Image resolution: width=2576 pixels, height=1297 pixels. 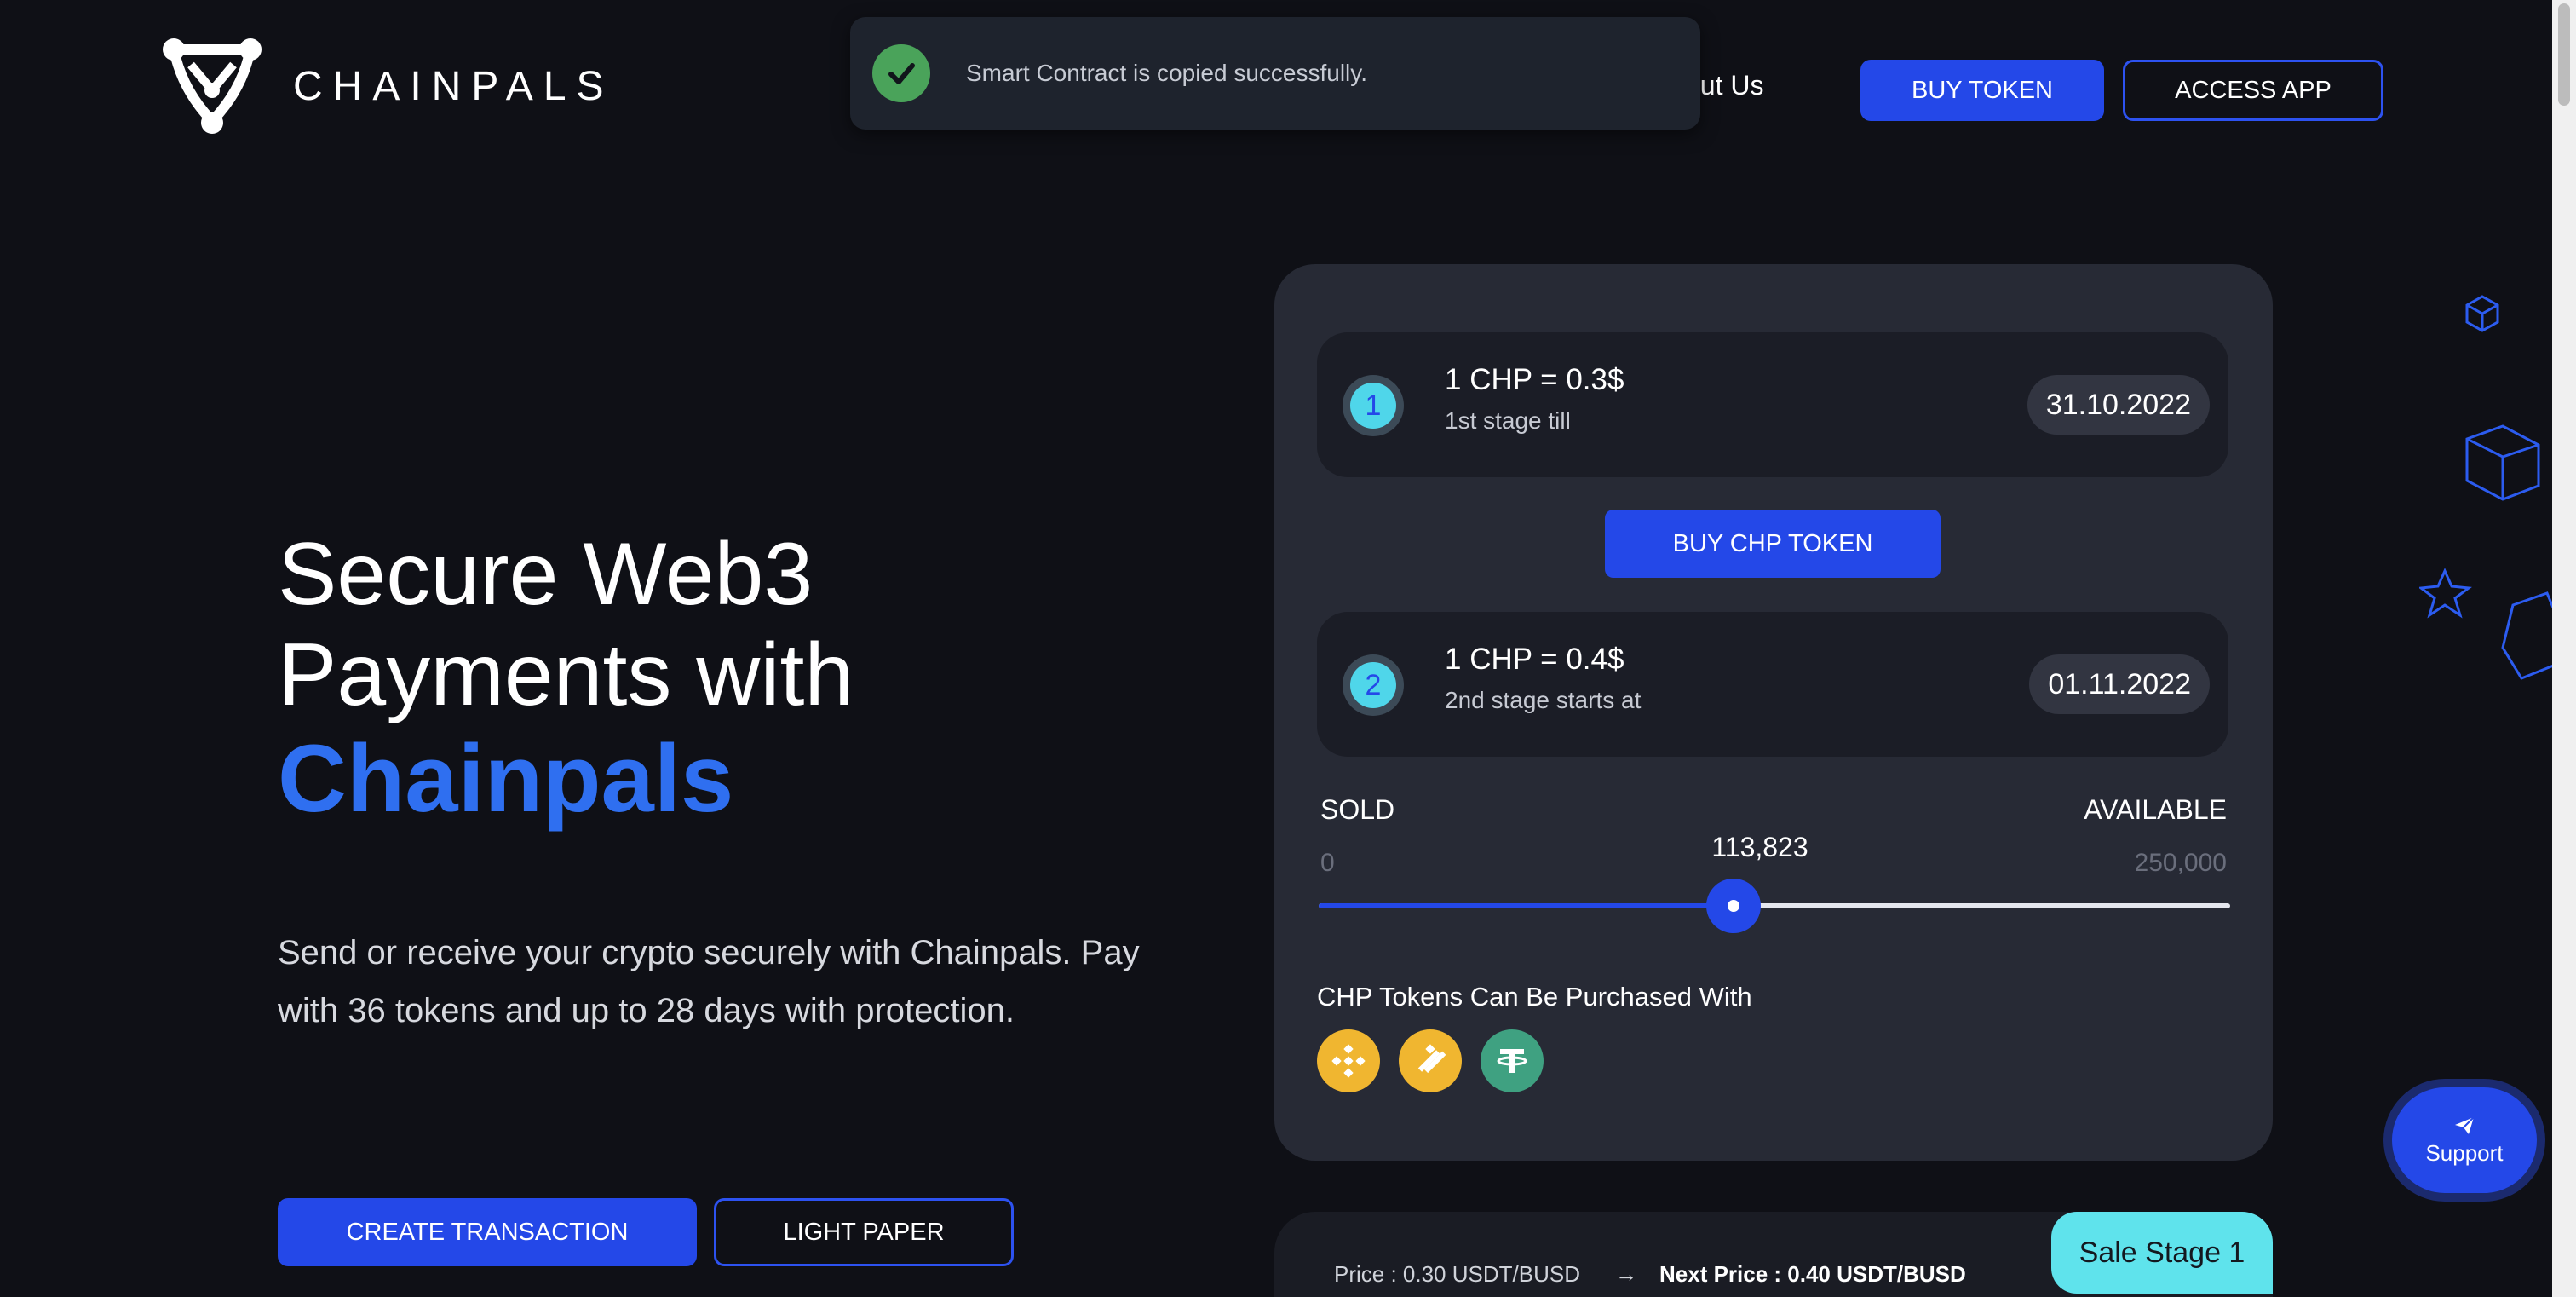 I want to click on sale-progress-slider, so click(x=1774, y=906).